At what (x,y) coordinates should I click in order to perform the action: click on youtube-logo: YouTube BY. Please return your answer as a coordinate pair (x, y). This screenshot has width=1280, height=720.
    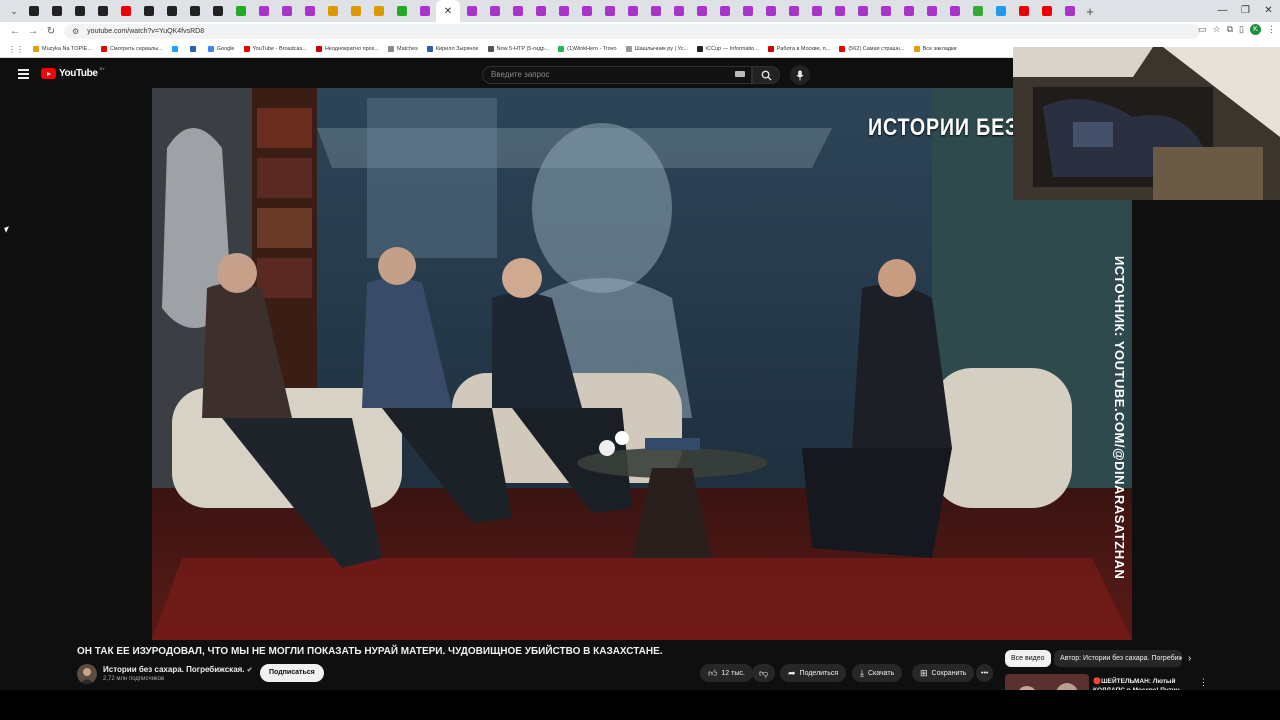
    Looking at the image, I should click on (73, 72).